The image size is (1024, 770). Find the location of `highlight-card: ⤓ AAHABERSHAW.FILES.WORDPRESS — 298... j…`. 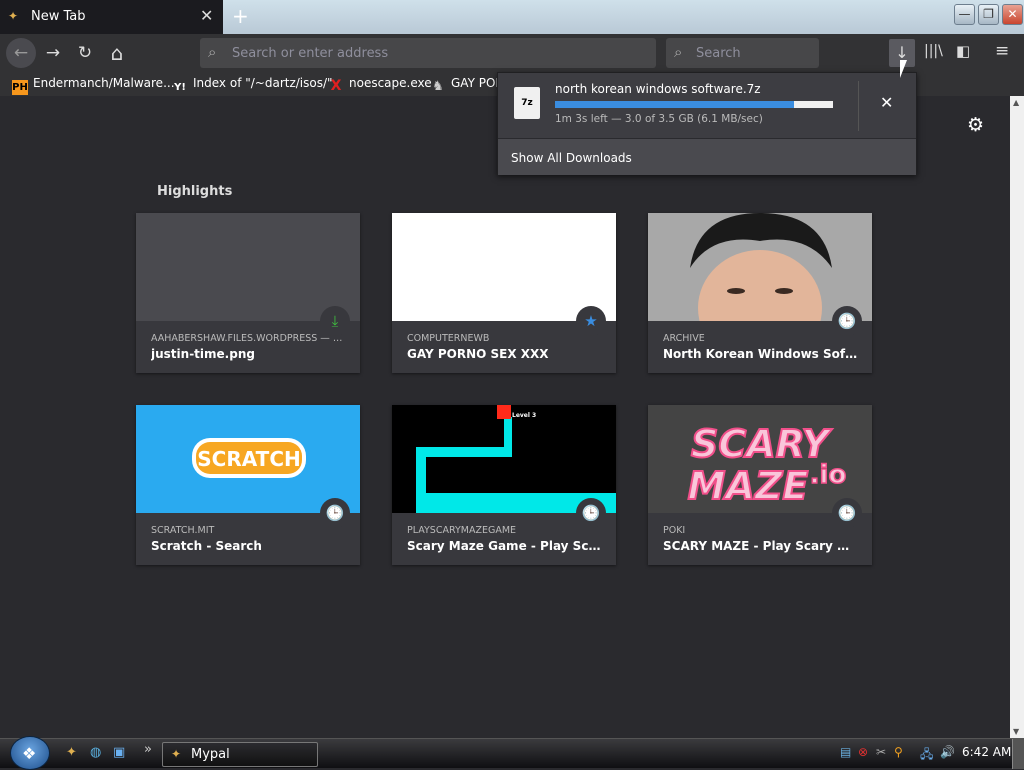

highlight-card: ⤓ AAHABERSHAW.FILES.WORDPRESS — 298... j… is located at coordinates (248, 293).